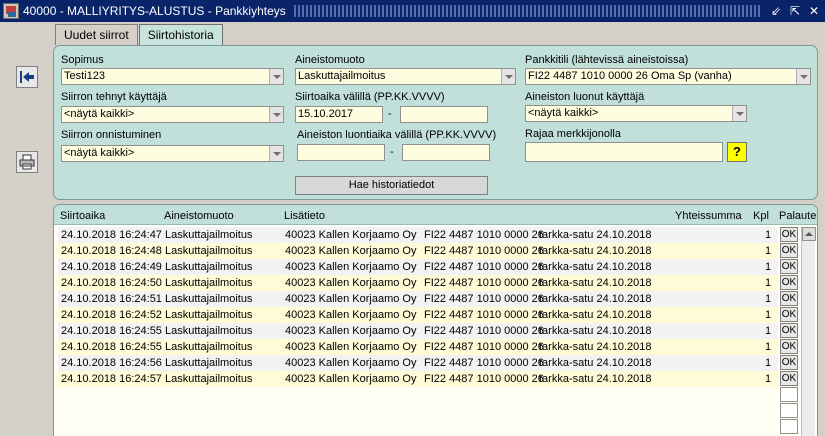  I want to click on minimize-icon: ⇙, so click(776, 11).